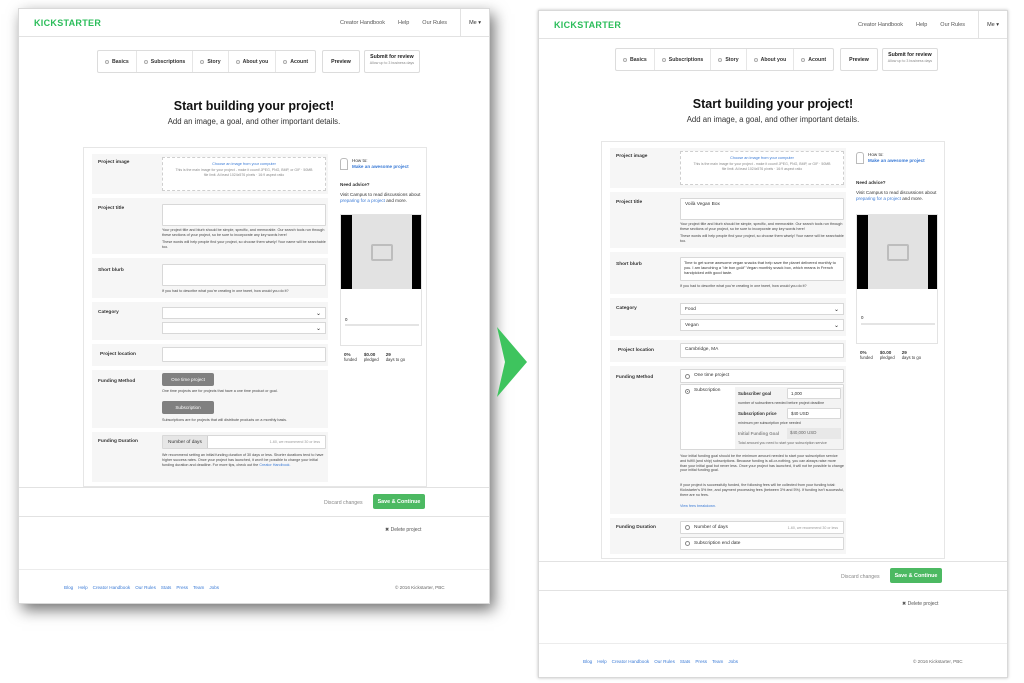 The width and height of the screenshot is (1024, 683). Describe the element at coordinates (274, 465) in the screenshot. I see `creator-handbook-link: Creator Handbook.` at that location.